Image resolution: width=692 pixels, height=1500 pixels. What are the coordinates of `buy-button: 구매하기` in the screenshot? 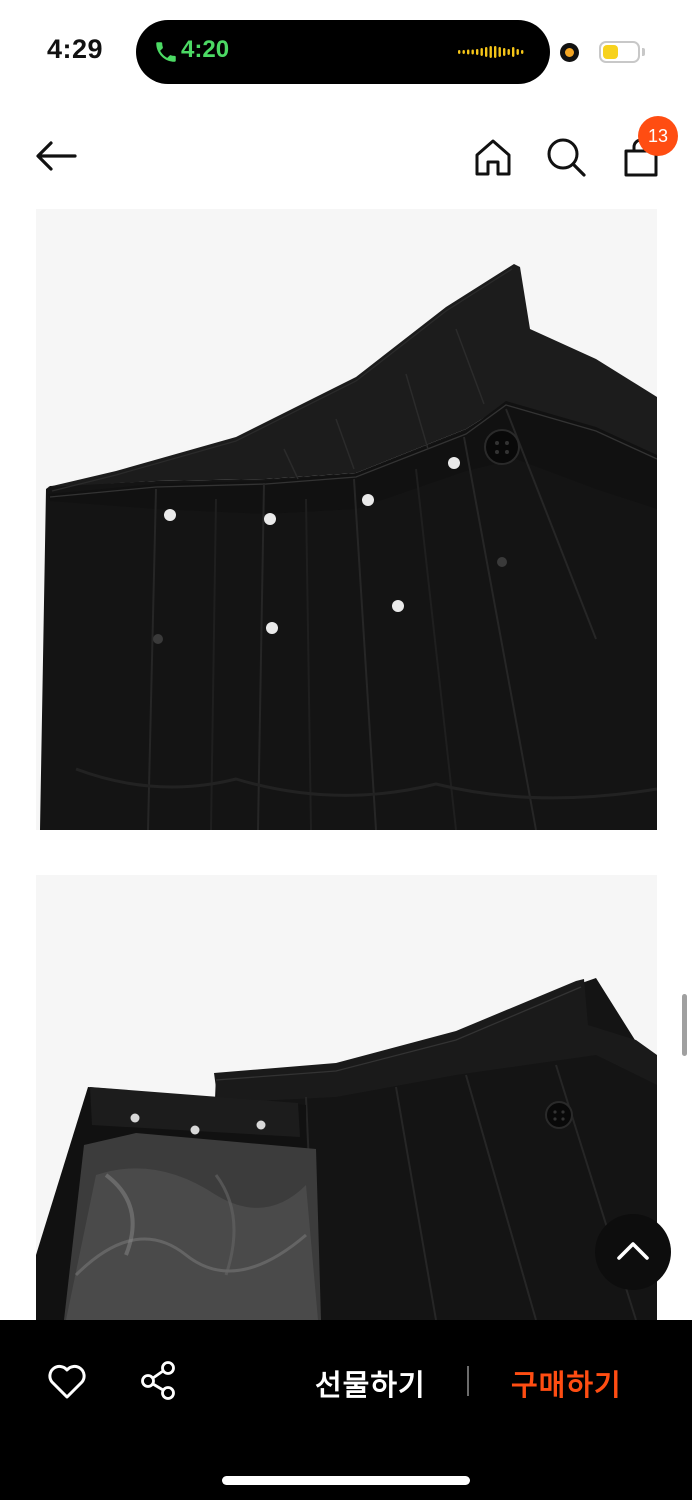 It's located at (566, 1383).